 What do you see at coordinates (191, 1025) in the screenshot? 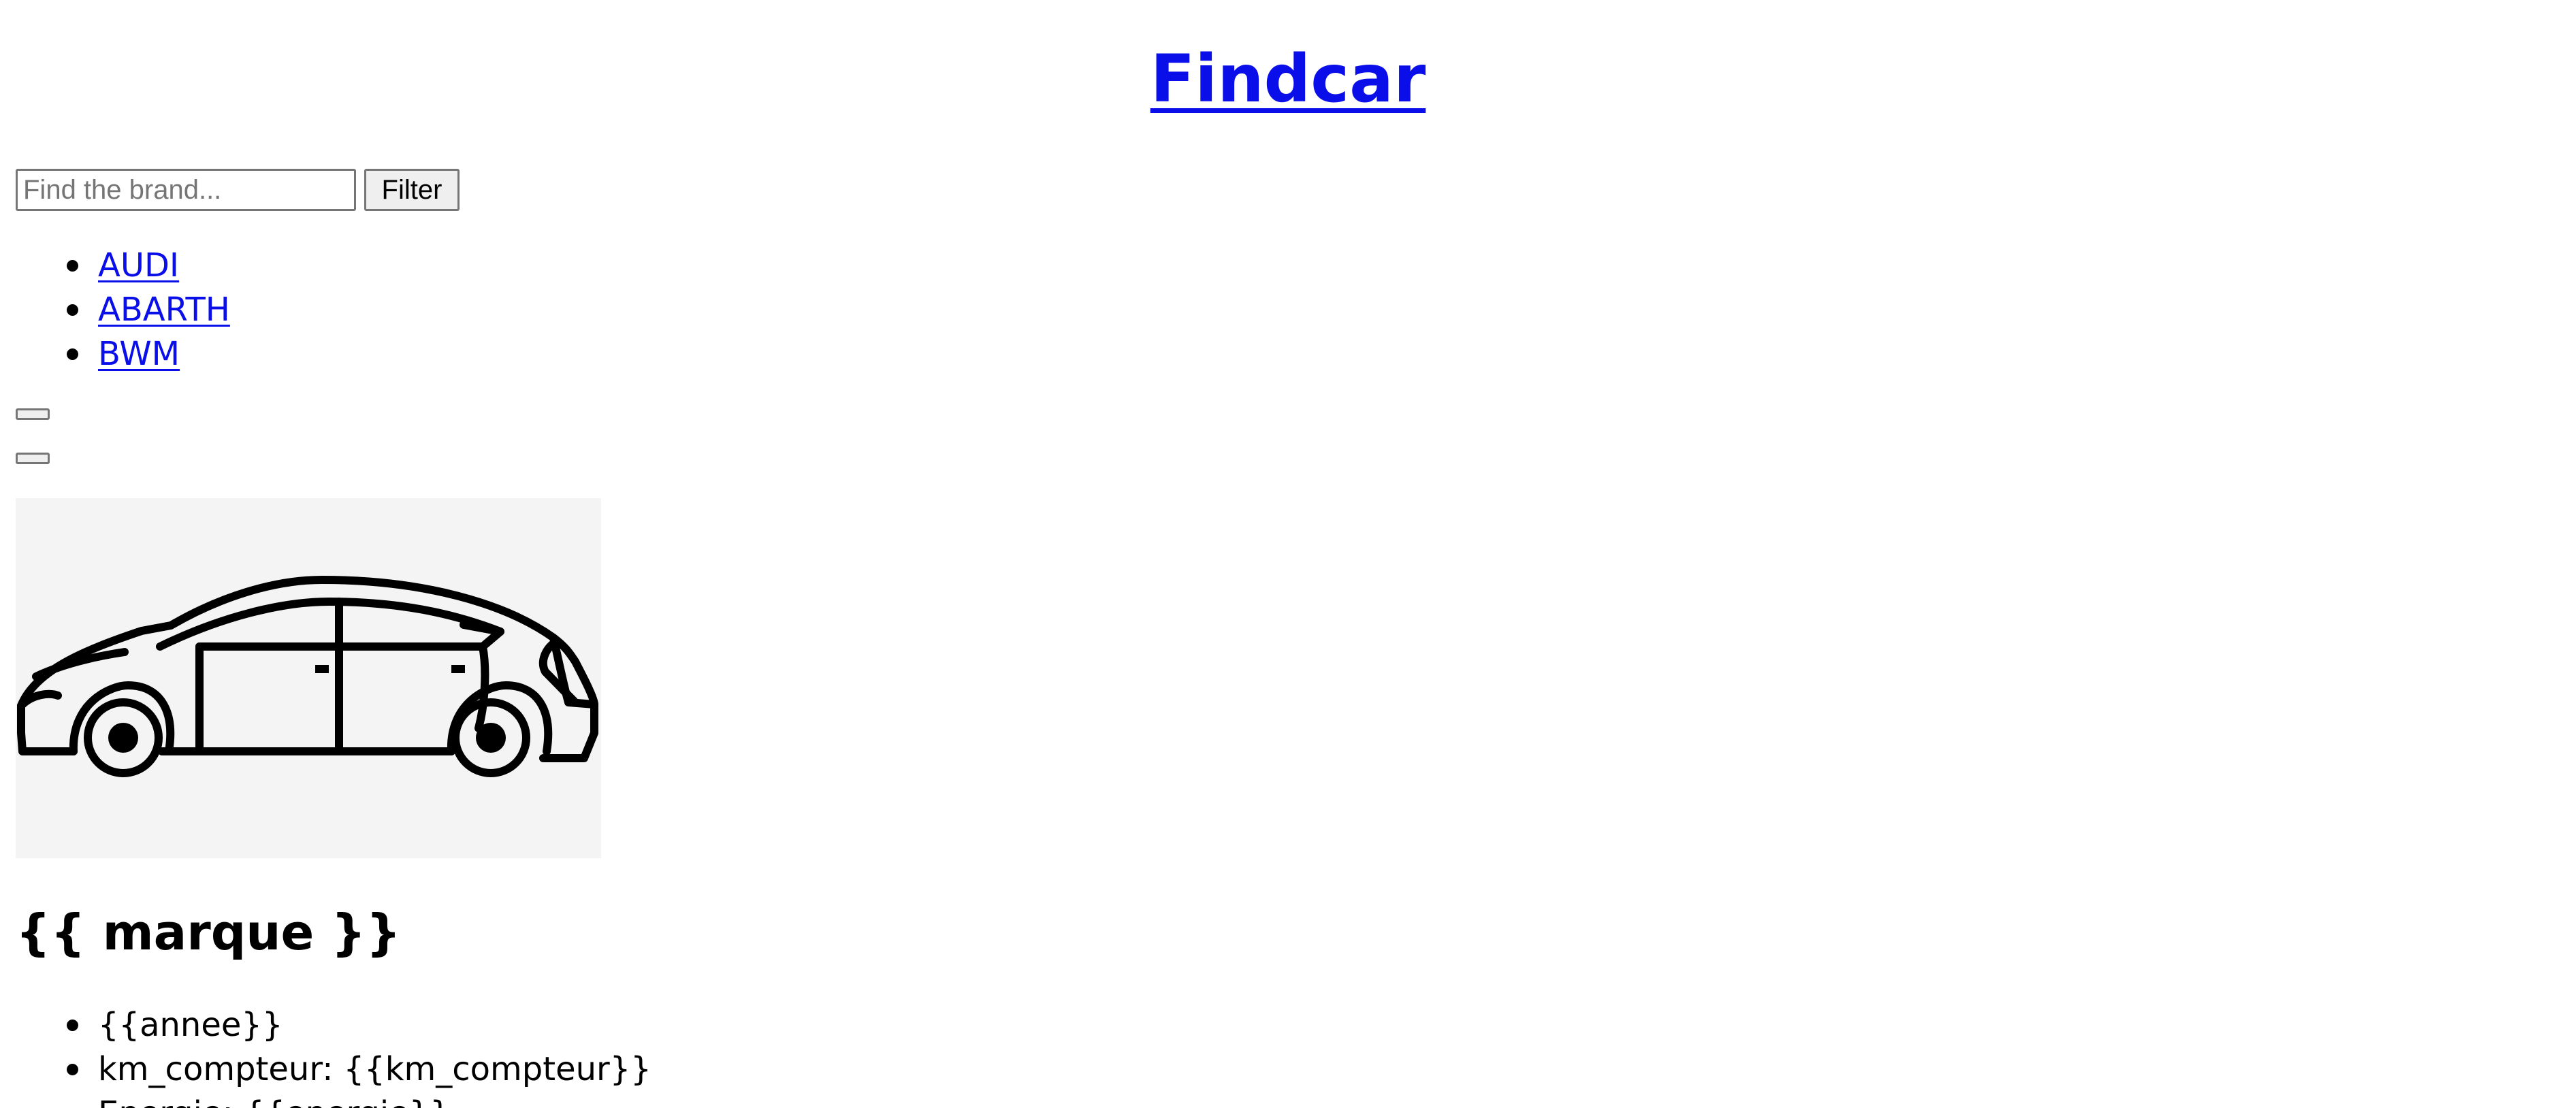
I see `car-detail-year: {{annee}}` at bounding box center [191, 1025].